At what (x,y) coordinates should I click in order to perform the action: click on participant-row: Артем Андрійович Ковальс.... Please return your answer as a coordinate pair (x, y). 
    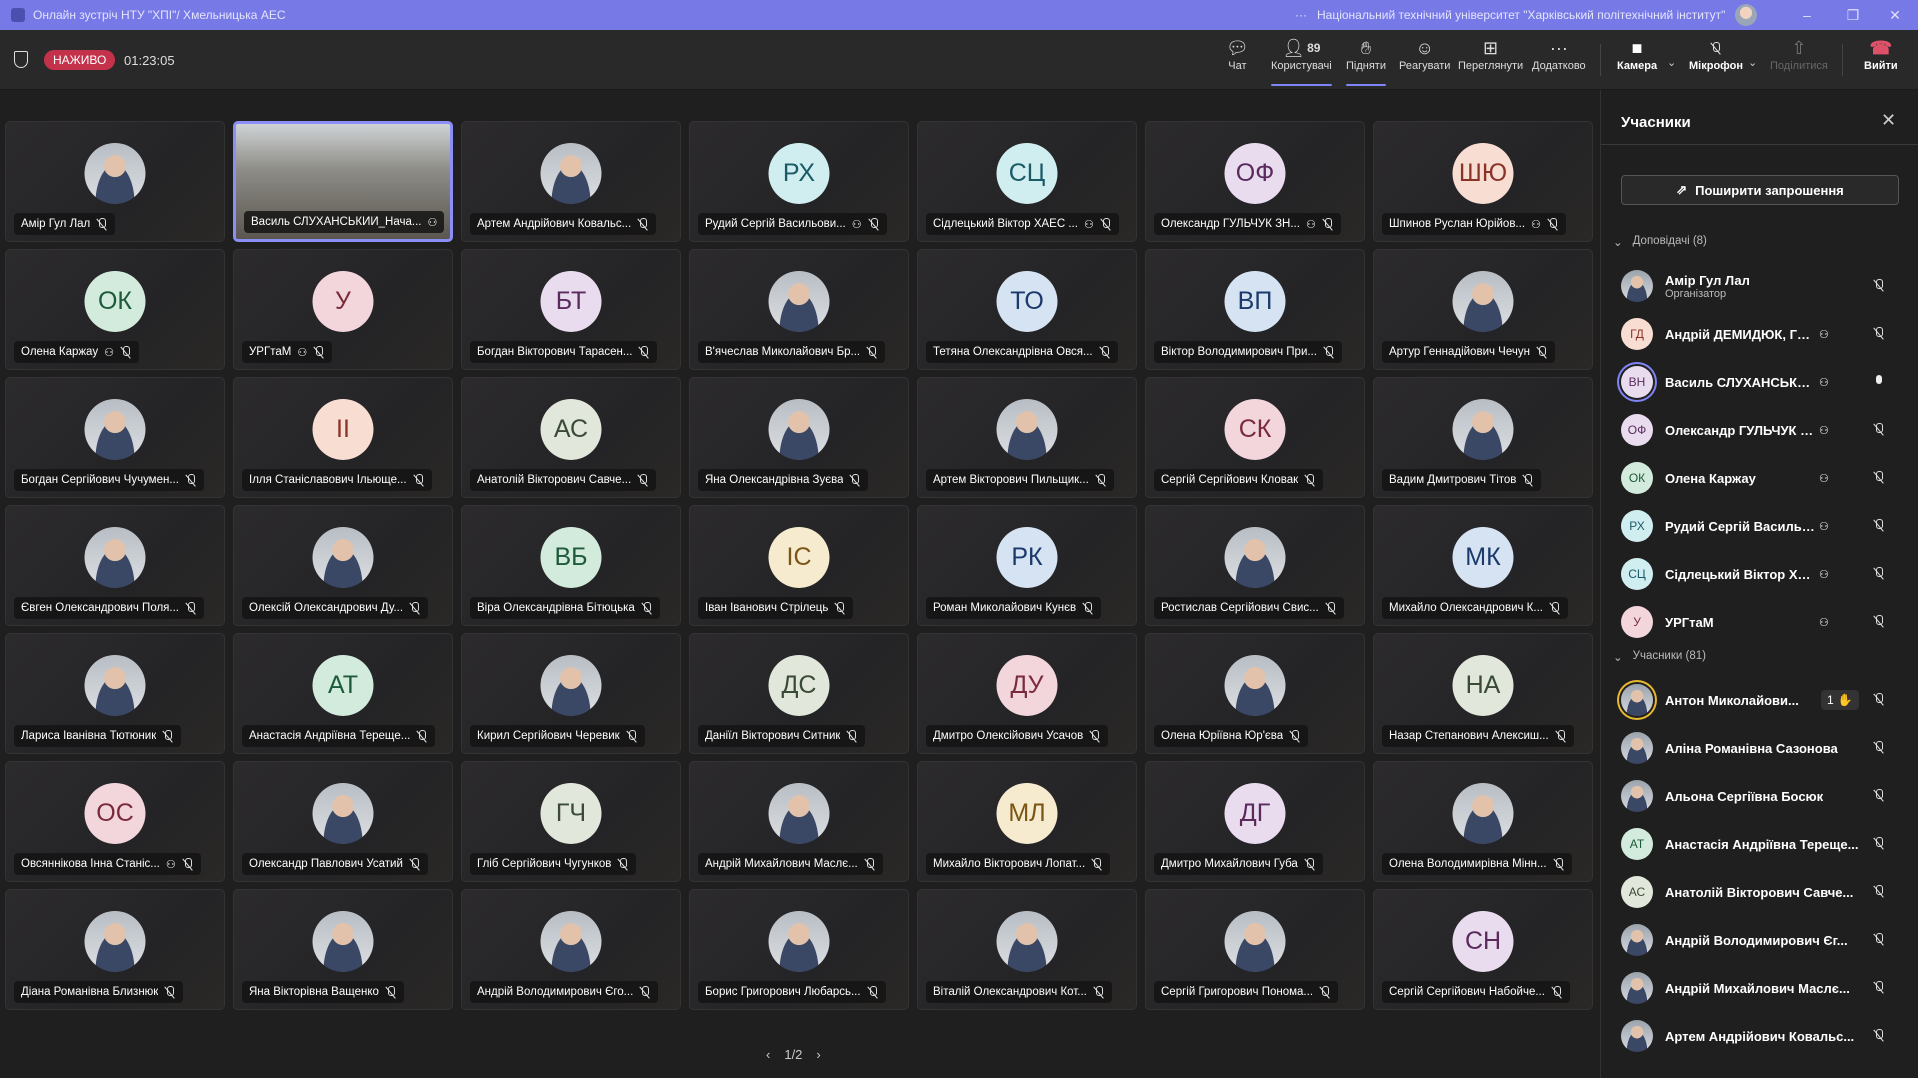
    Looking at the image, I should click on (1761, 1036).